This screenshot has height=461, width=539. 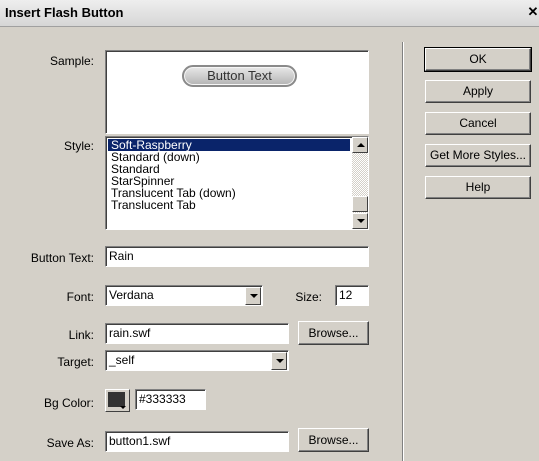 What do you see at coordinates (533, 12) in the screenshot?
I see `close-icon: ✕` at bounding box center [533, 12].